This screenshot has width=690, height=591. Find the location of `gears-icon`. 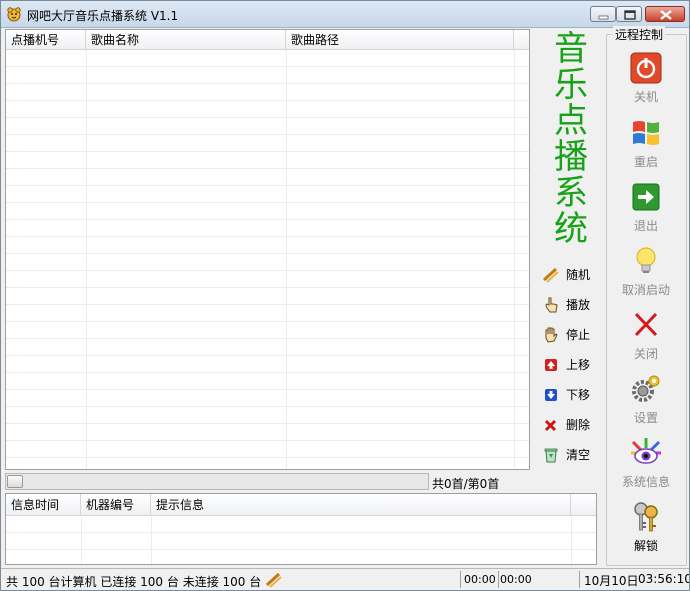

gears-icon is located at coordinates (646, 388).